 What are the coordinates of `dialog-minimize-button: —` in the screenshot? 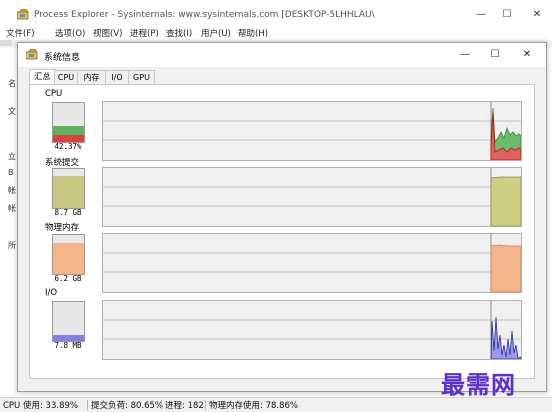 It's located at (465, 55).